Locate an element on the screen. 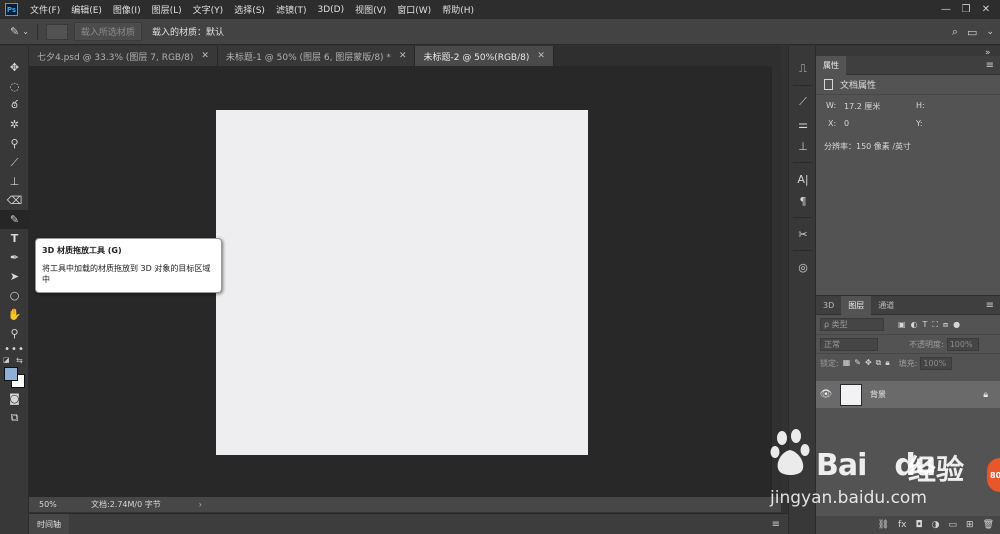 Image resolution: width=1000 pixels, height=534 pixels. menu-help: 帮助(H) is located at coordinates (458, 9).